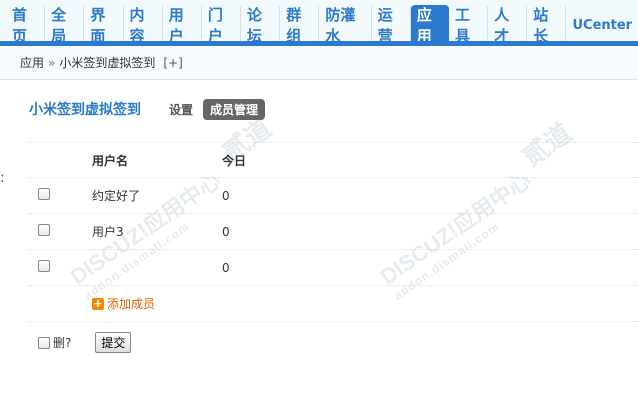 The width and height of the screenshot is (638, 416). I want to click on nav-tab-style: 界面, so click(104, 25).